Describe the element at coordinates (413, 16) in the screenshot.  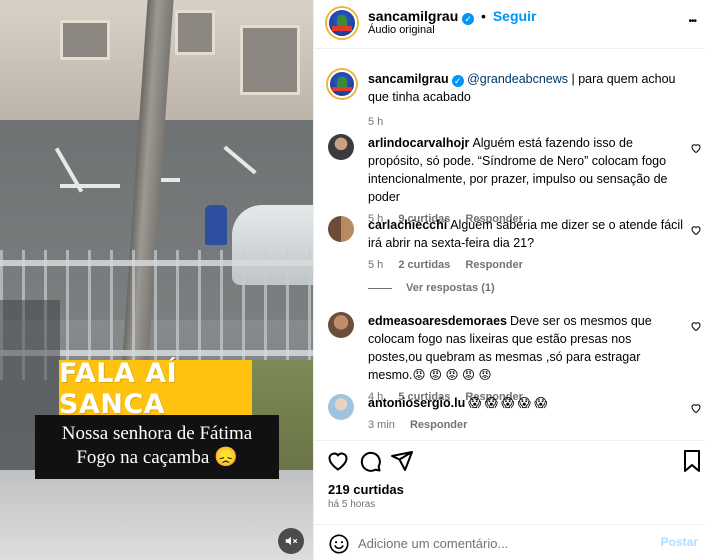
I see `header-username: sancamilgrau` at that location.